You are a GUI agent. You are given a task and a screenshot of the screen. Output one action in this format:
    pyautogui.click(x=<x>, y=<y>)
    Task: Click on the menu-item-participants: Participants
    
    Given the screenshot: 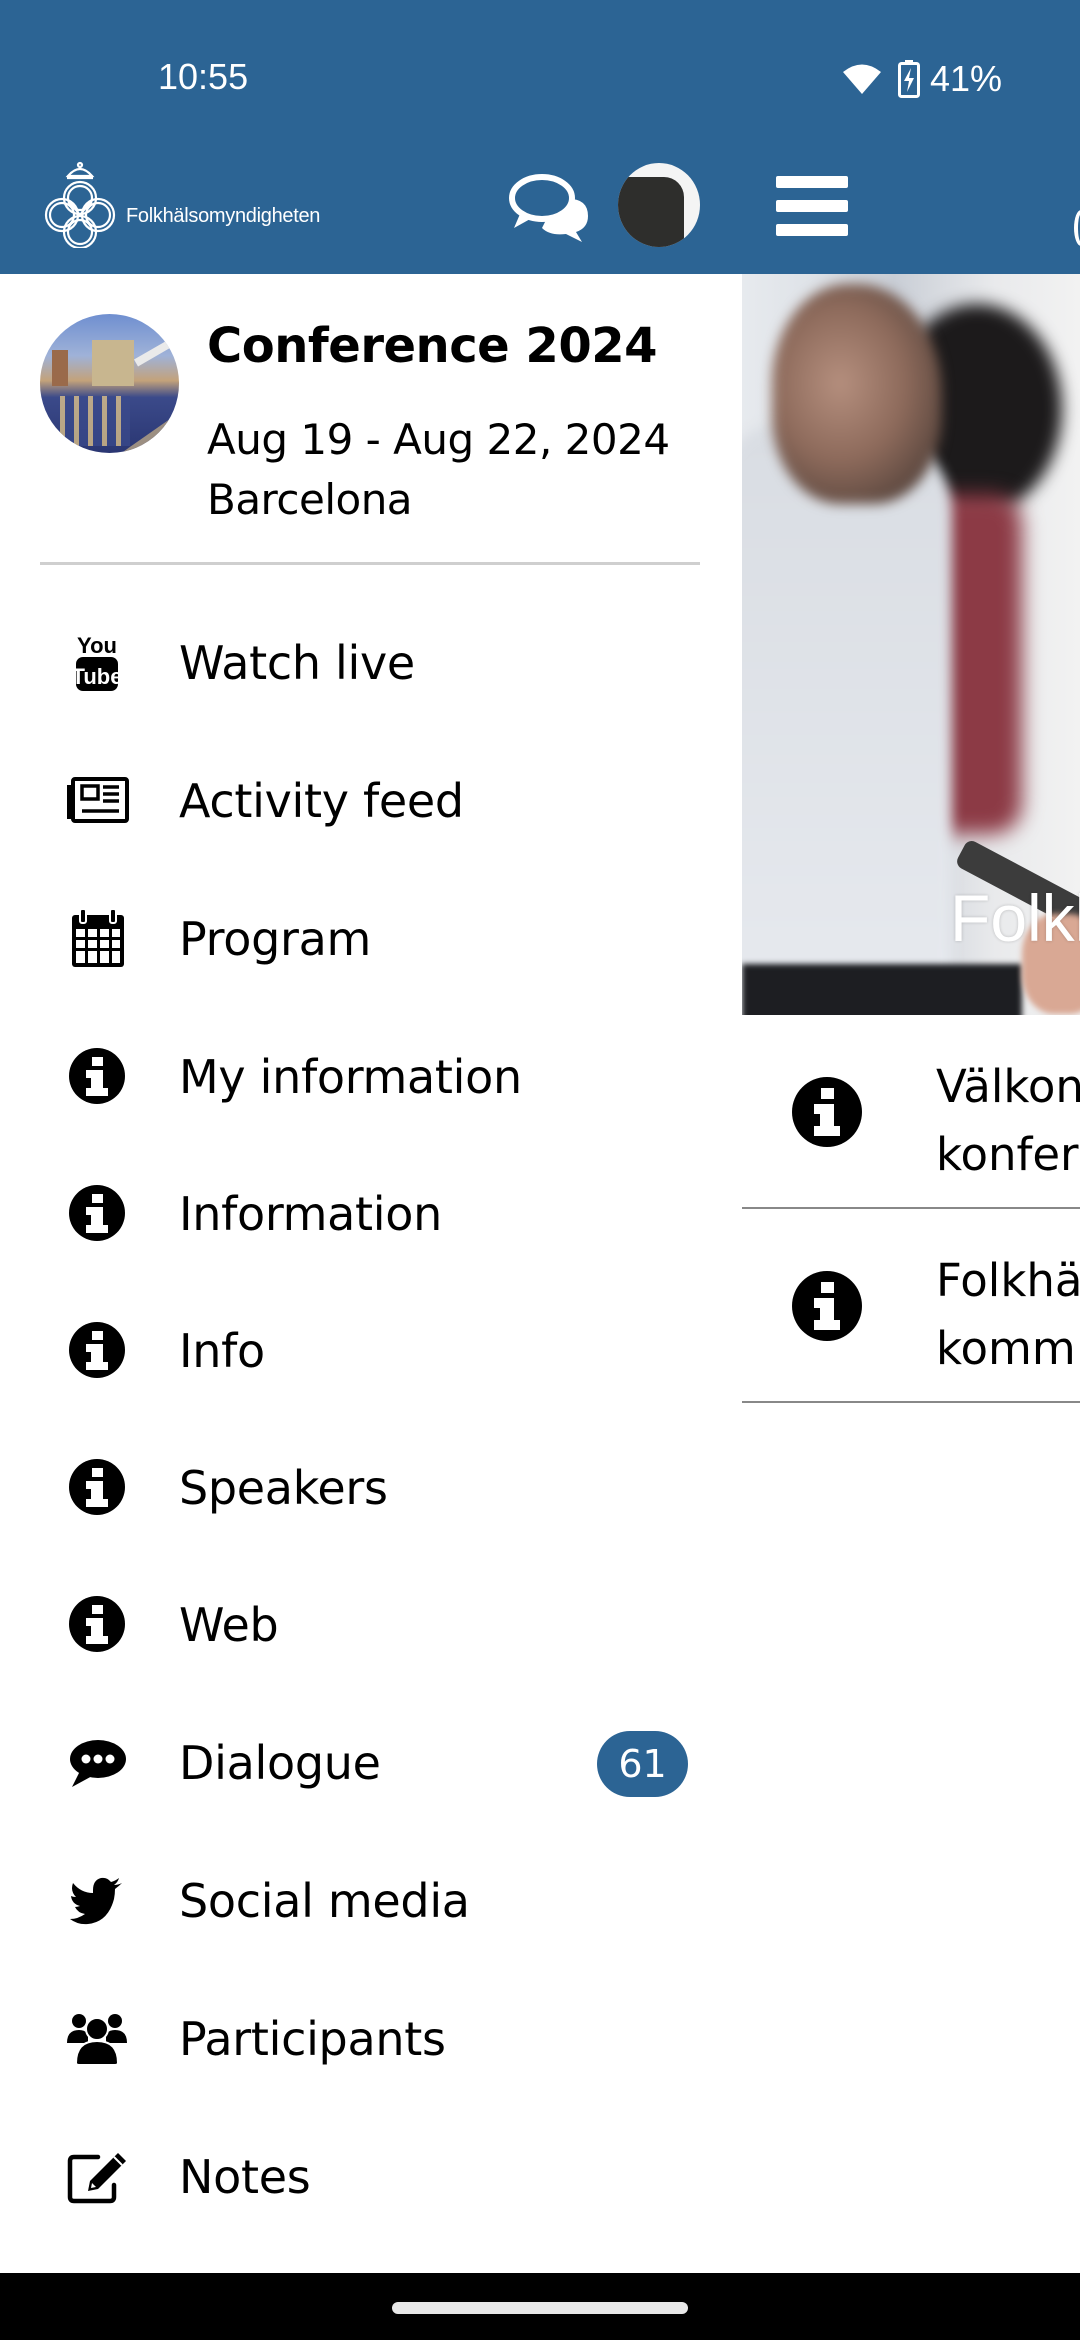 What is the action you would take?
    pyautogui.click(x=371, y=2038)
    